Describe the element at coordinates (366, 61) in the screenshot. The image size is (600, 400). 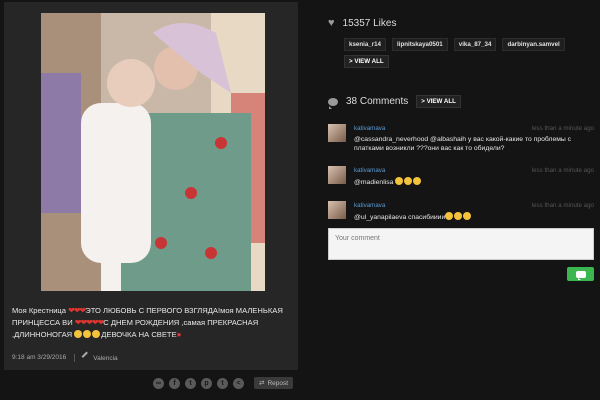
I see `view-all-likes-button: > VIEW ALL` at that location.